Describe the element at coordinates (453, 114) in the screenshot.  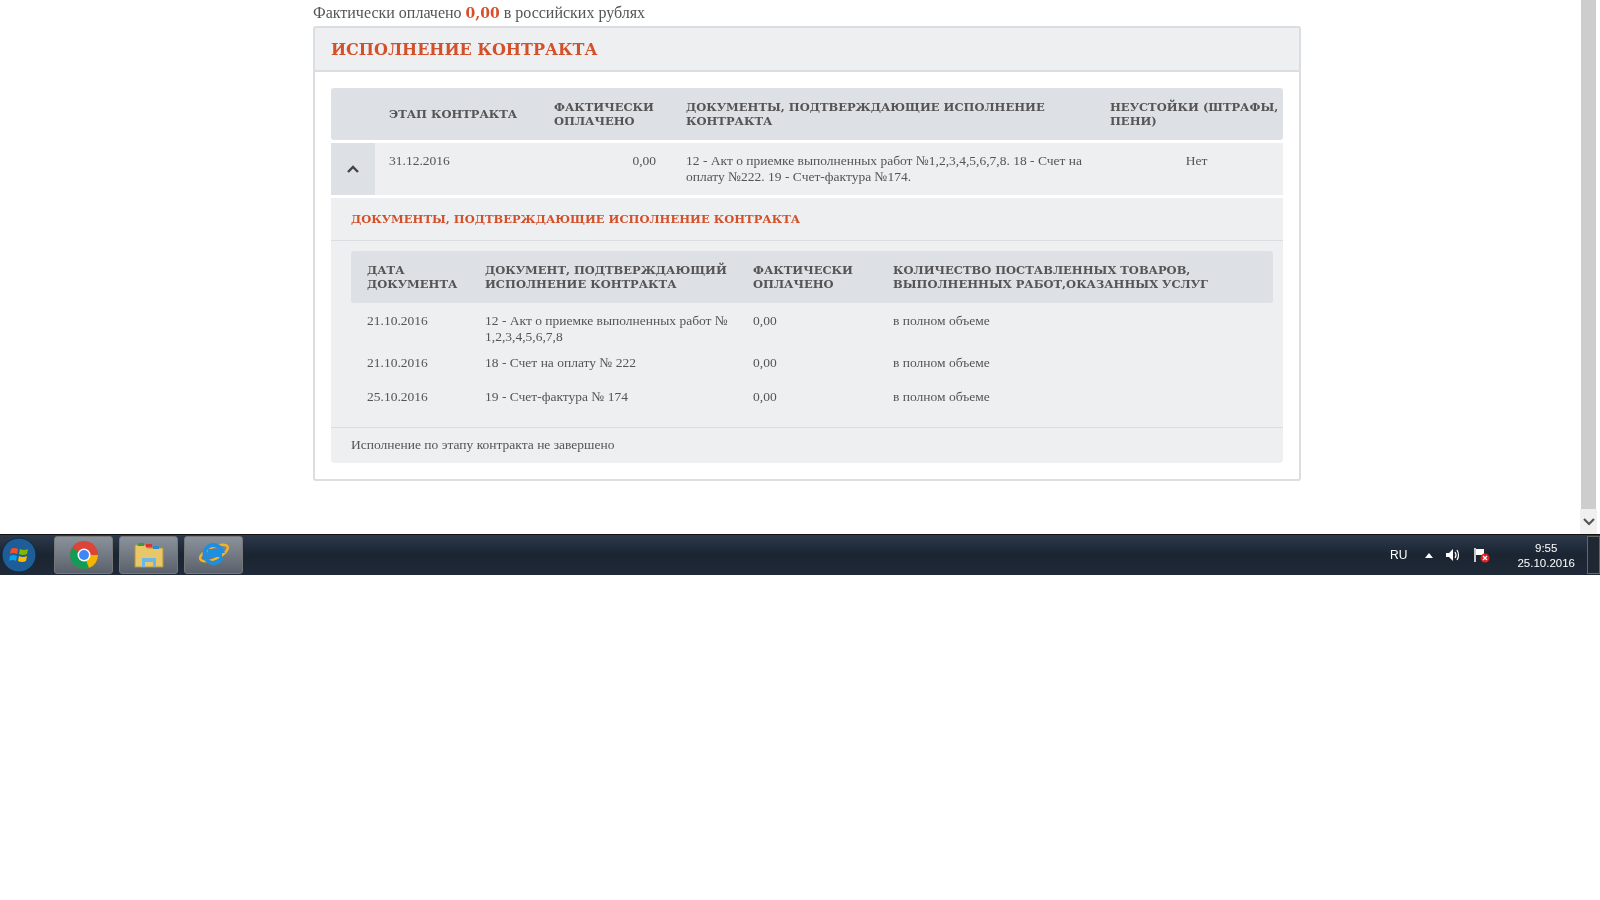
I see `column-header: ЭТАП КОНТРАКТА` at that location.